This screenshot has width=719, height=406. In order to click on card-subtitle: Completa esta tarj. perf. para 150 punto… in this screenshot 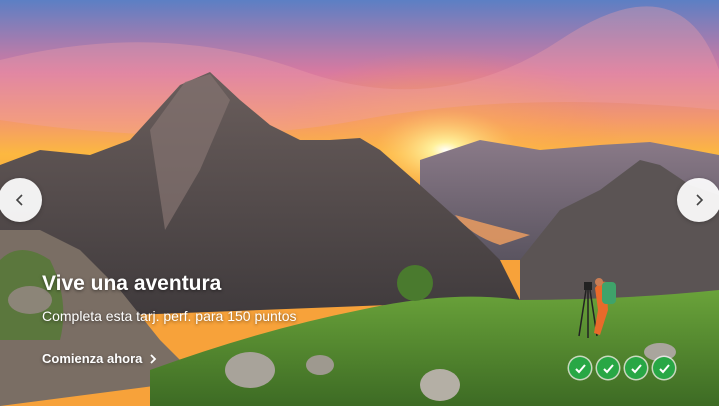, I will do `click(169, 316)`.